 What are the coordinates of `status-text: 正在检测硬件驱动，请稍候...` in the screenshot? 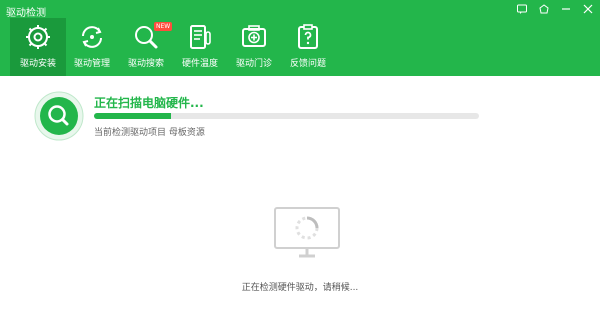 It's located at (300, 288).